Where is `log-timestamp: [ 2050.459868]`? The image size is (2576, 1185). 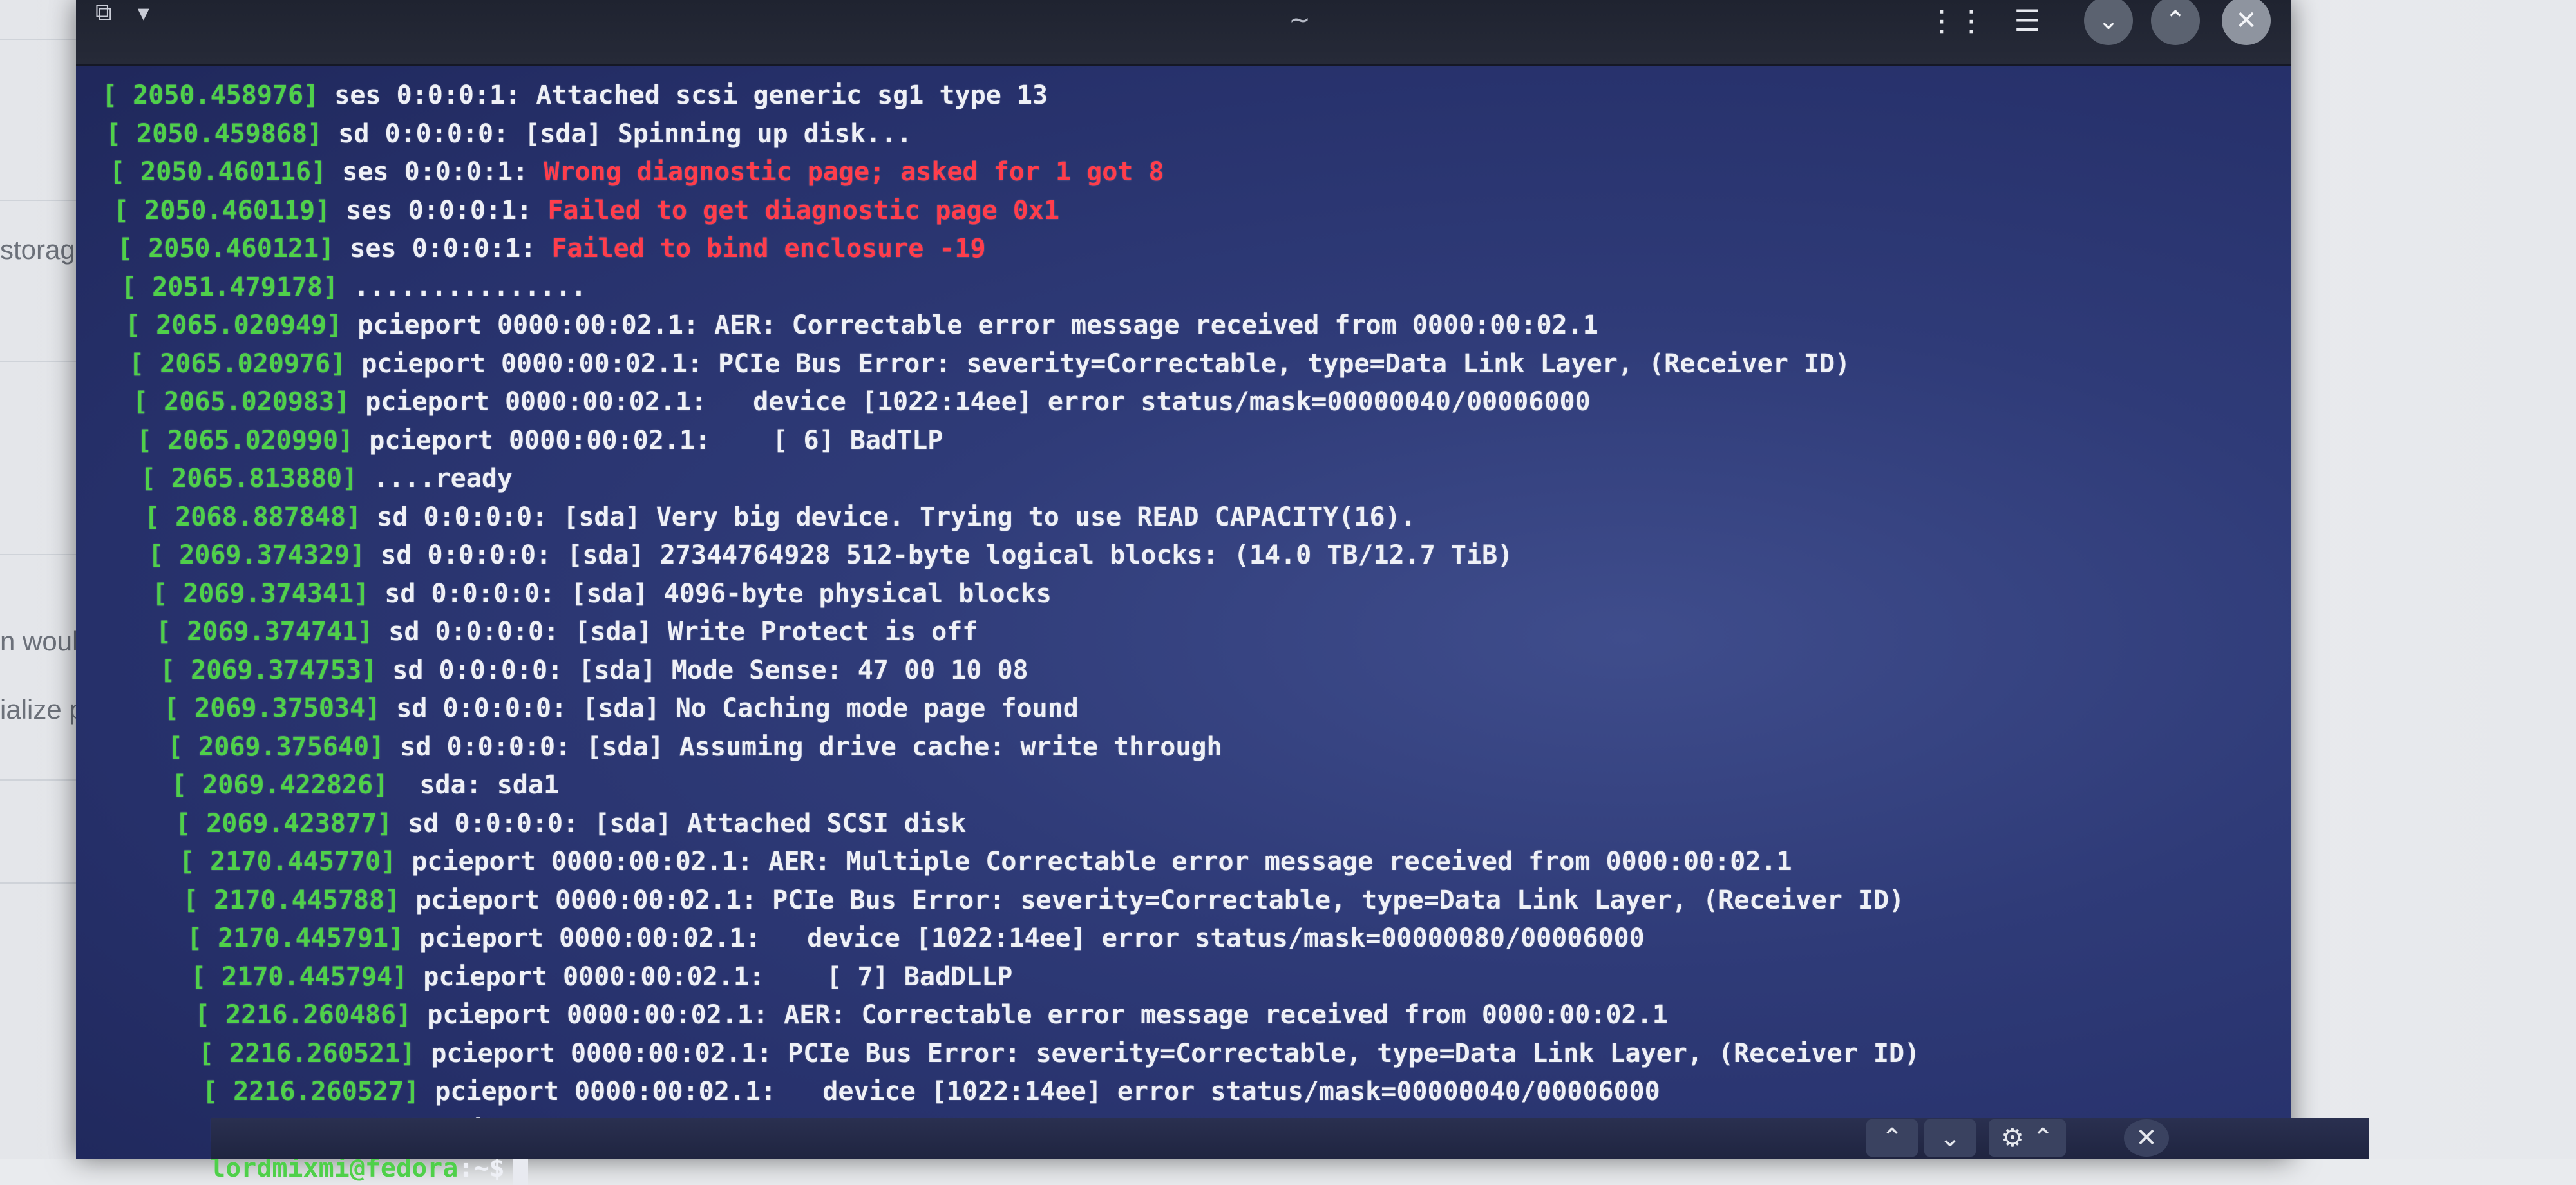
log-timestamp: [ 2050.459868] is located at coordinates (215, 133).